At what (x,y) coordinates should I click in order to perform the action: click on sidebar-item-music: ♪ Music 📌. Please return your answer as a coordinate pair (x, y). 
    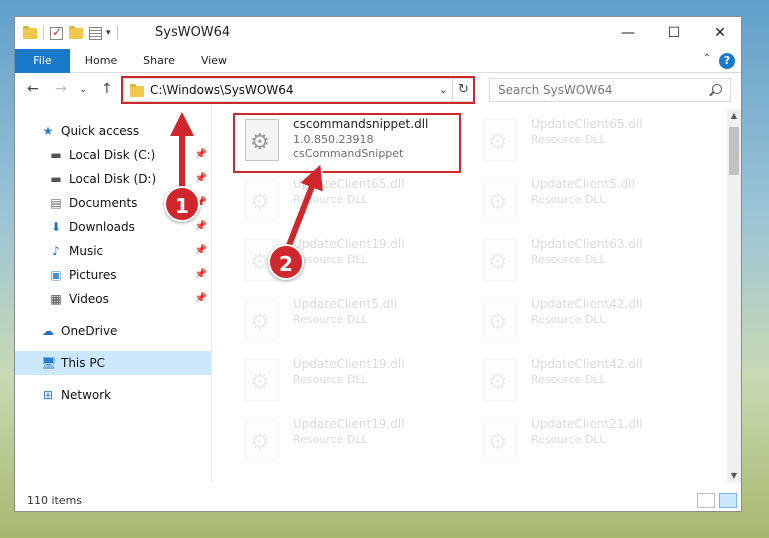
    Looking at the image, I should click on (113, 251).